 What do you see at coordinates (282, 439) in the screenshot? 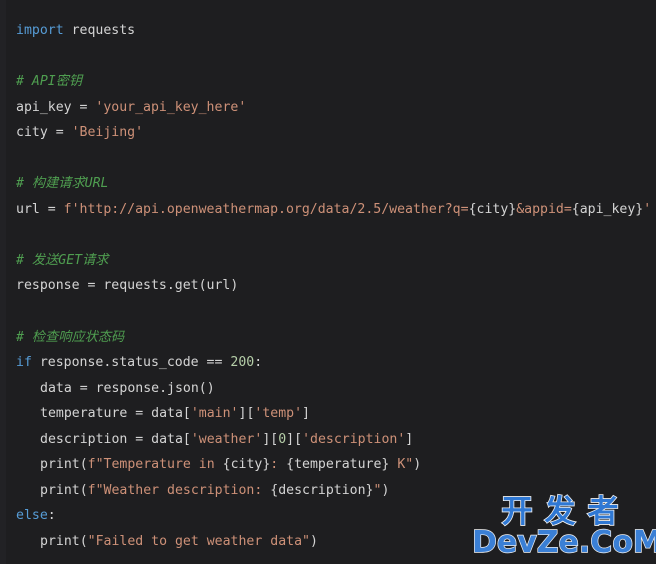
I see `code-token-num: 0` at bounding box center [282, 439].